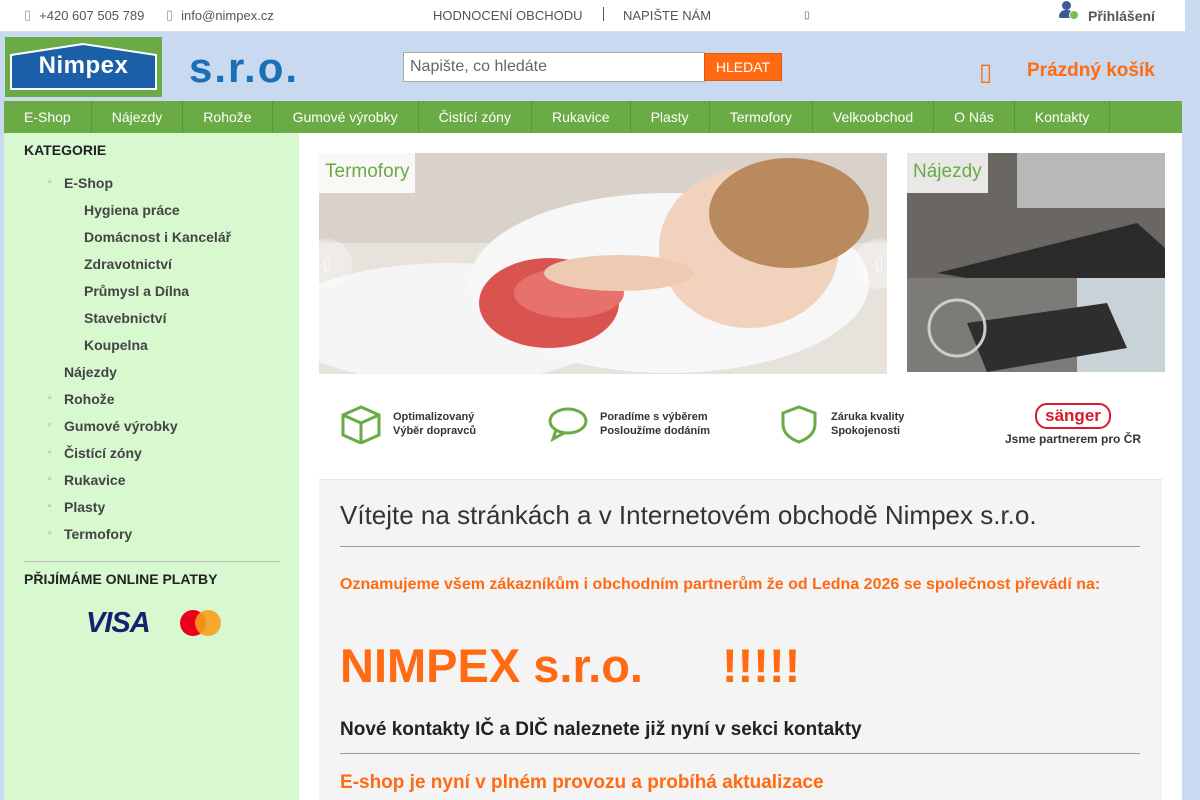  I want to click on mastercard-logo, so click(201, 623).